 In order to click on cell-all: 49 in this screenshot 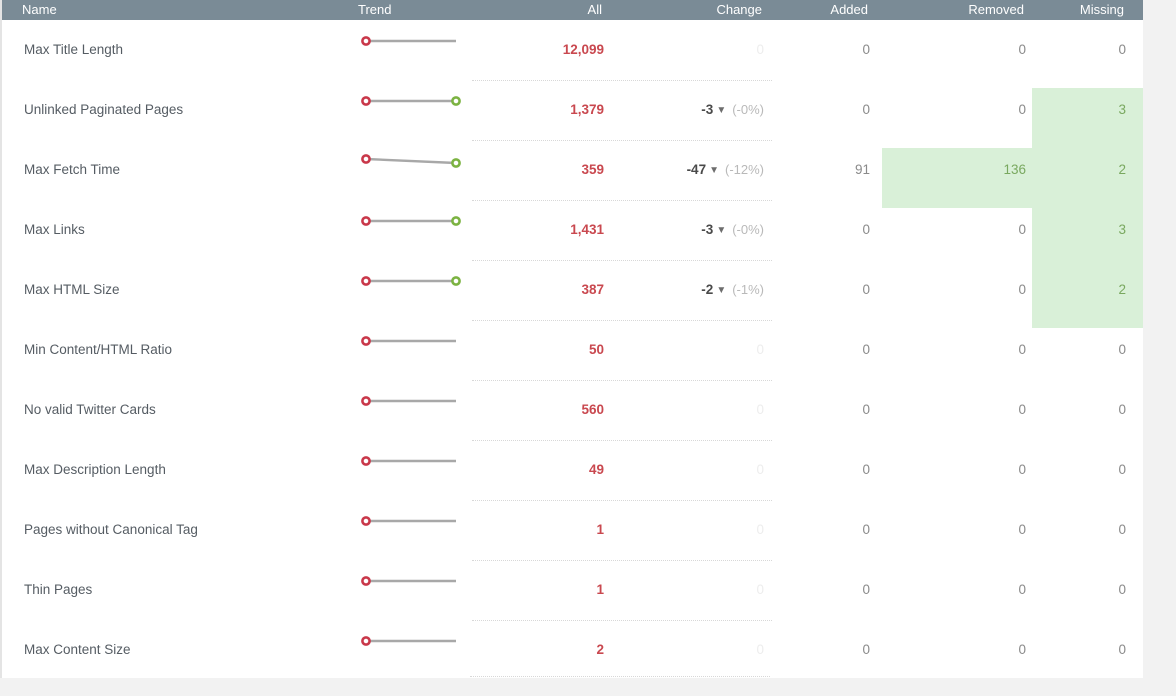, I will do `click(596, 469)`.